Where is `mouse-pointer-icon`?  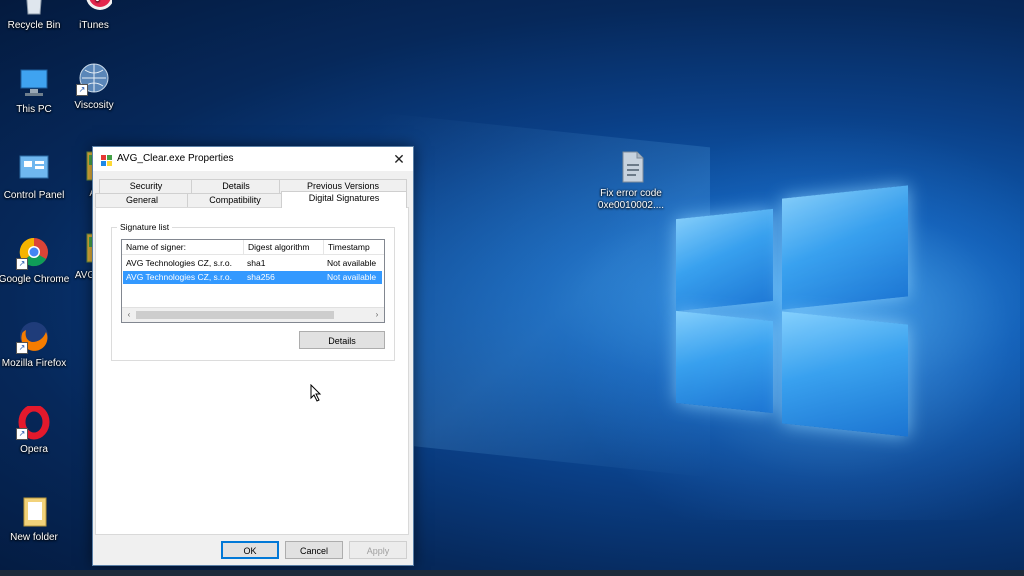 mouse-pointer-icon is located at coordinates (316, 395).